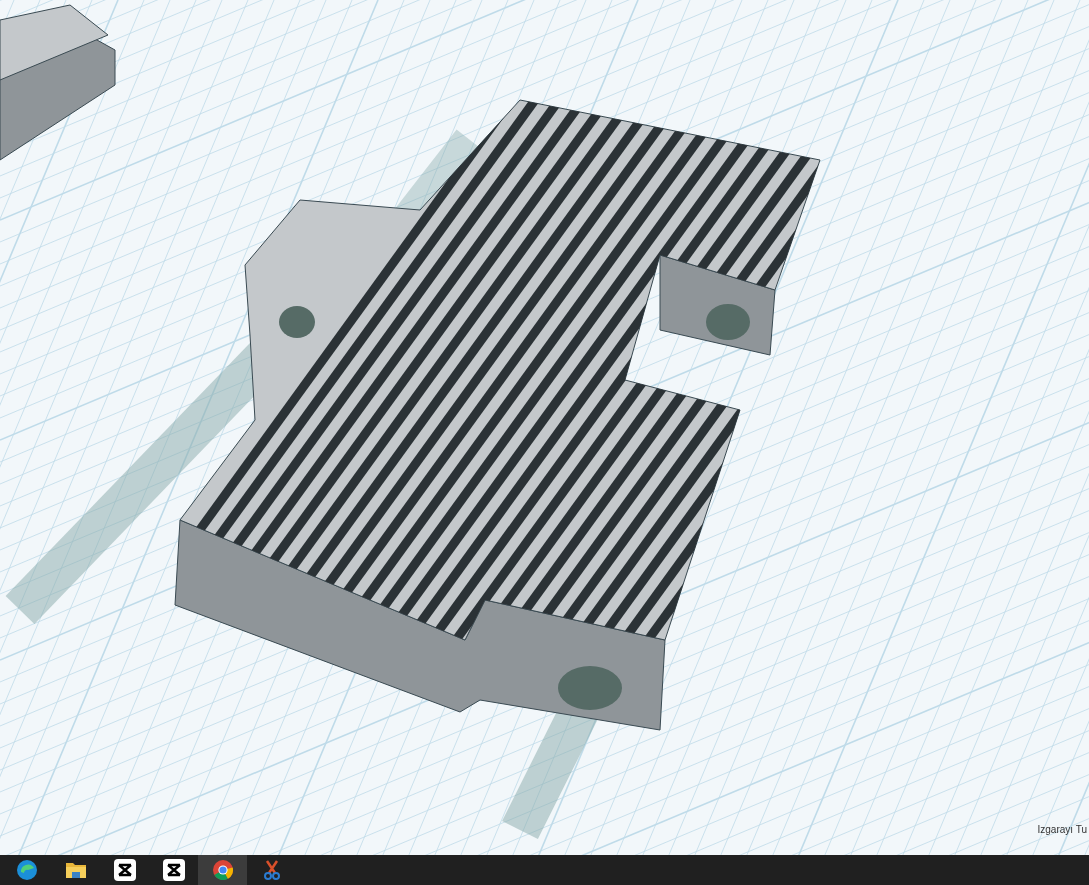 The height and width of the screenshot is (885, 1089). I want to click on wheel-logo-icon, so click(222, 870).